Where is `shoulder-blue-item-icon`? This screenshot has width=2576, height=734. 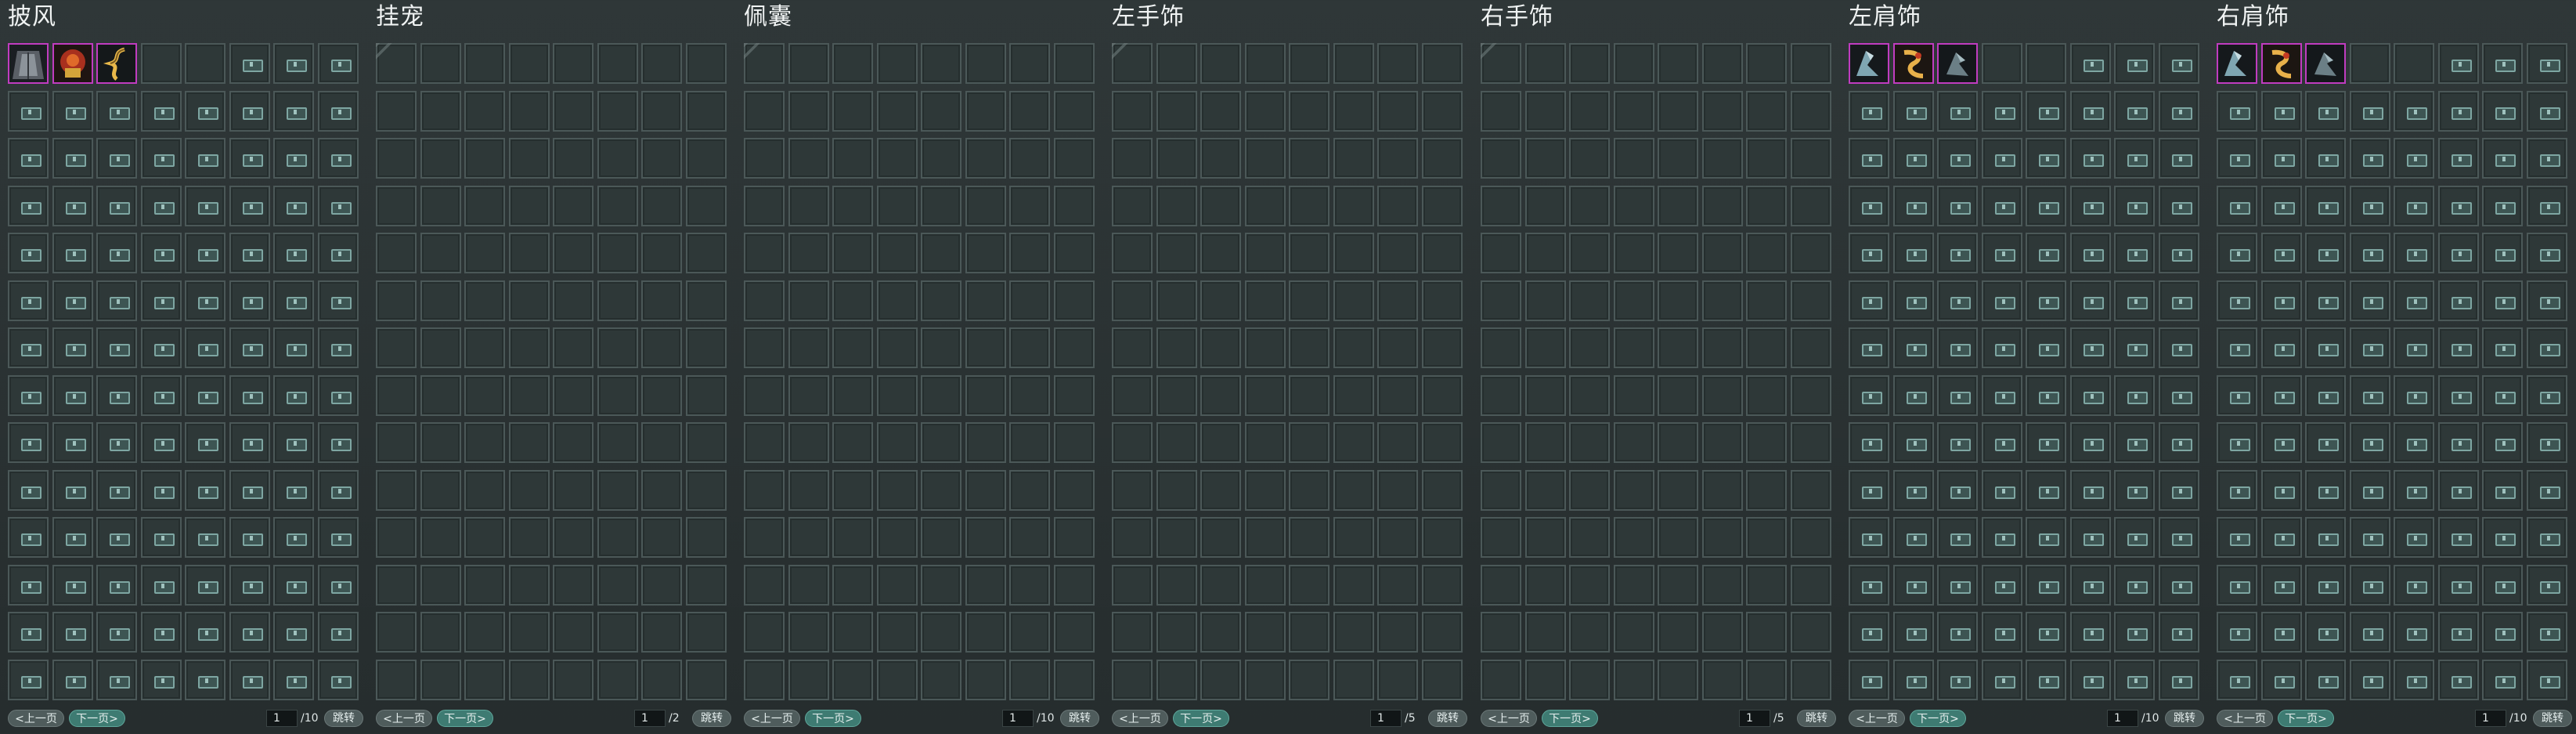 shoulder-blue-item-icon is located at coordinates (2237, 64).